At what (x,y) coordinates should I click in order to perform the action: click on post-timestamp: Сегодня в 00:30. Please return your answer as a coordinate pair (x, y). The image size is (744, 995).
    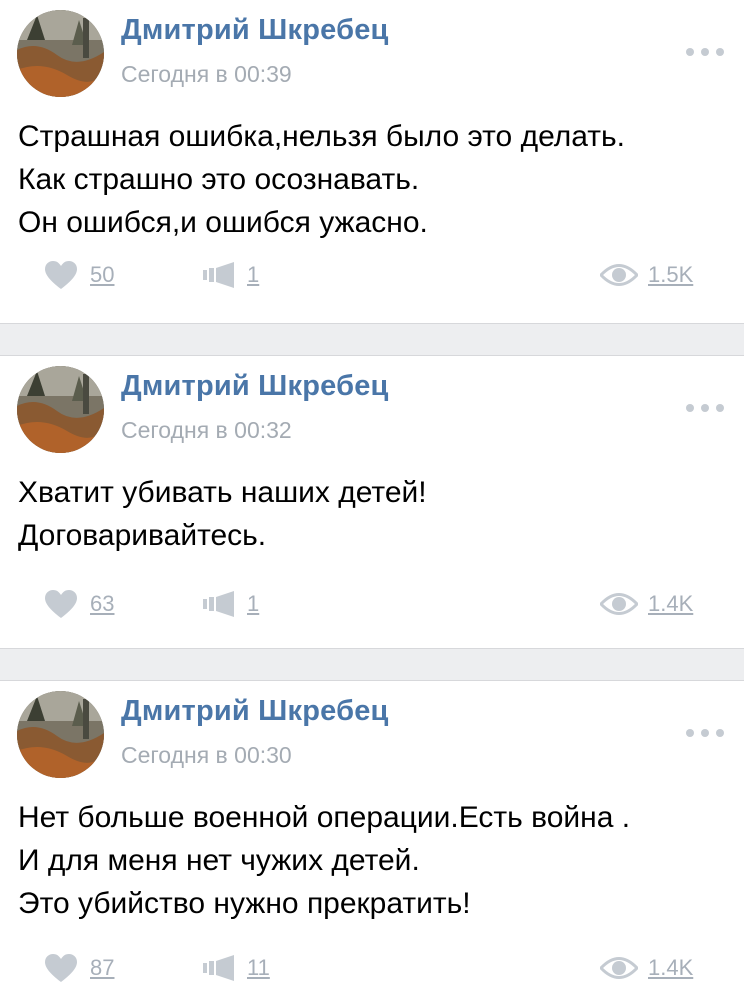
    Looking at the image, I should click on (206, 755).